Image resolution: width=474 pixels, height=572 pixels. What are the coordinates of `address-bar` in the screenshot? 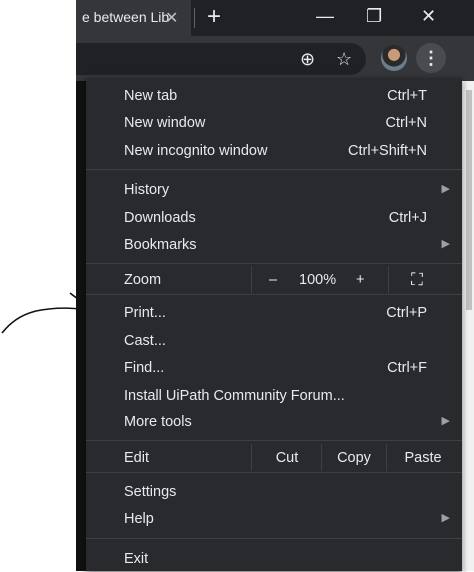 It's located at (221, 59).